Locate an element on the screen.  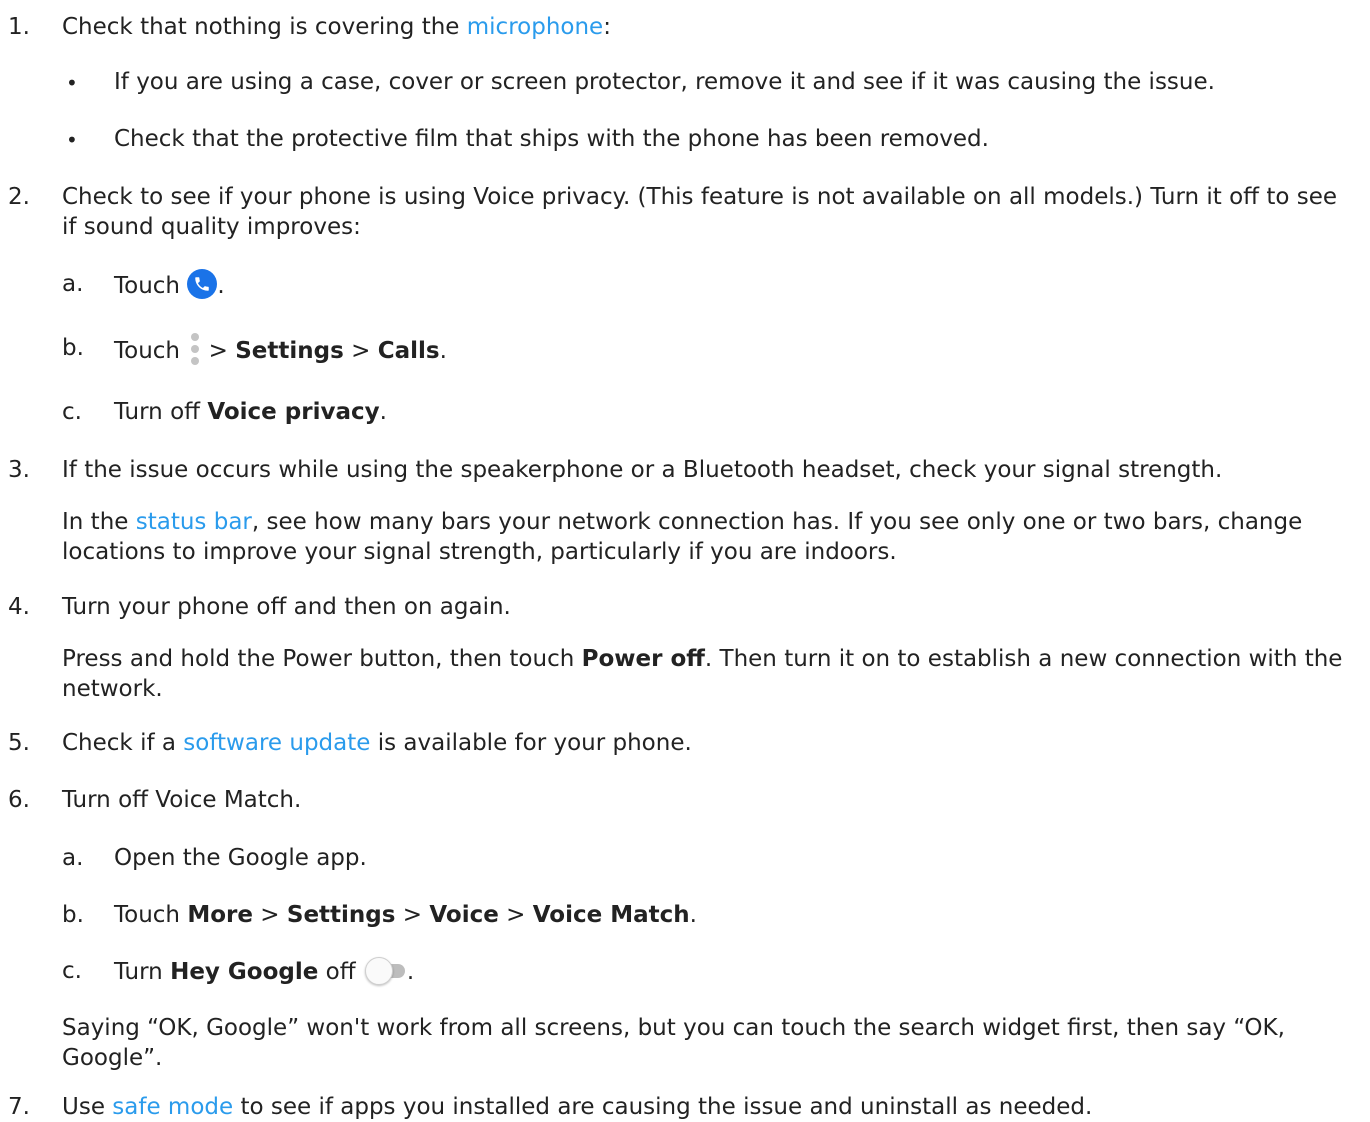
voice-label: Voice is located at coordinates (464, 915).